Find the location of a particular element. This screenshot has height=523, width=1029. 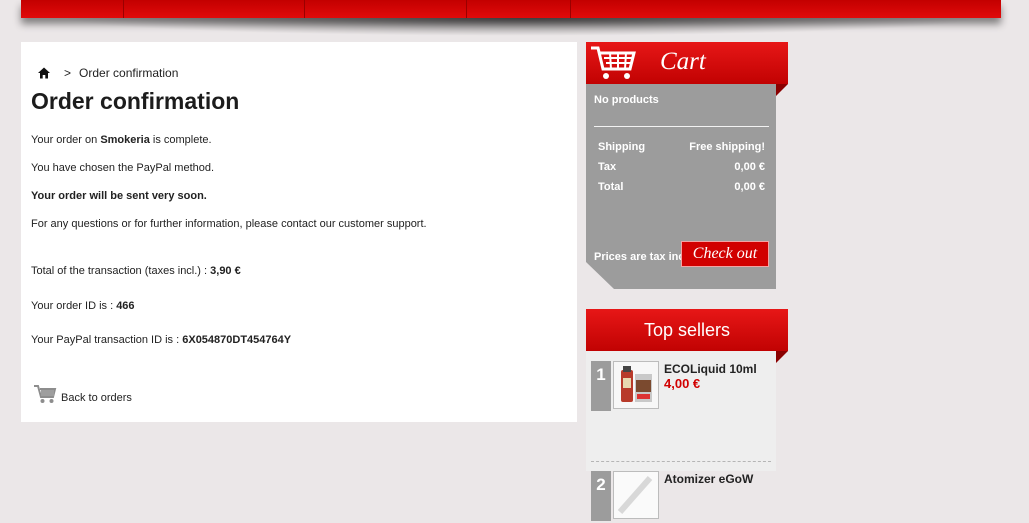

back-to-orders-label: Back to orders is located at coordinates (96, 398).